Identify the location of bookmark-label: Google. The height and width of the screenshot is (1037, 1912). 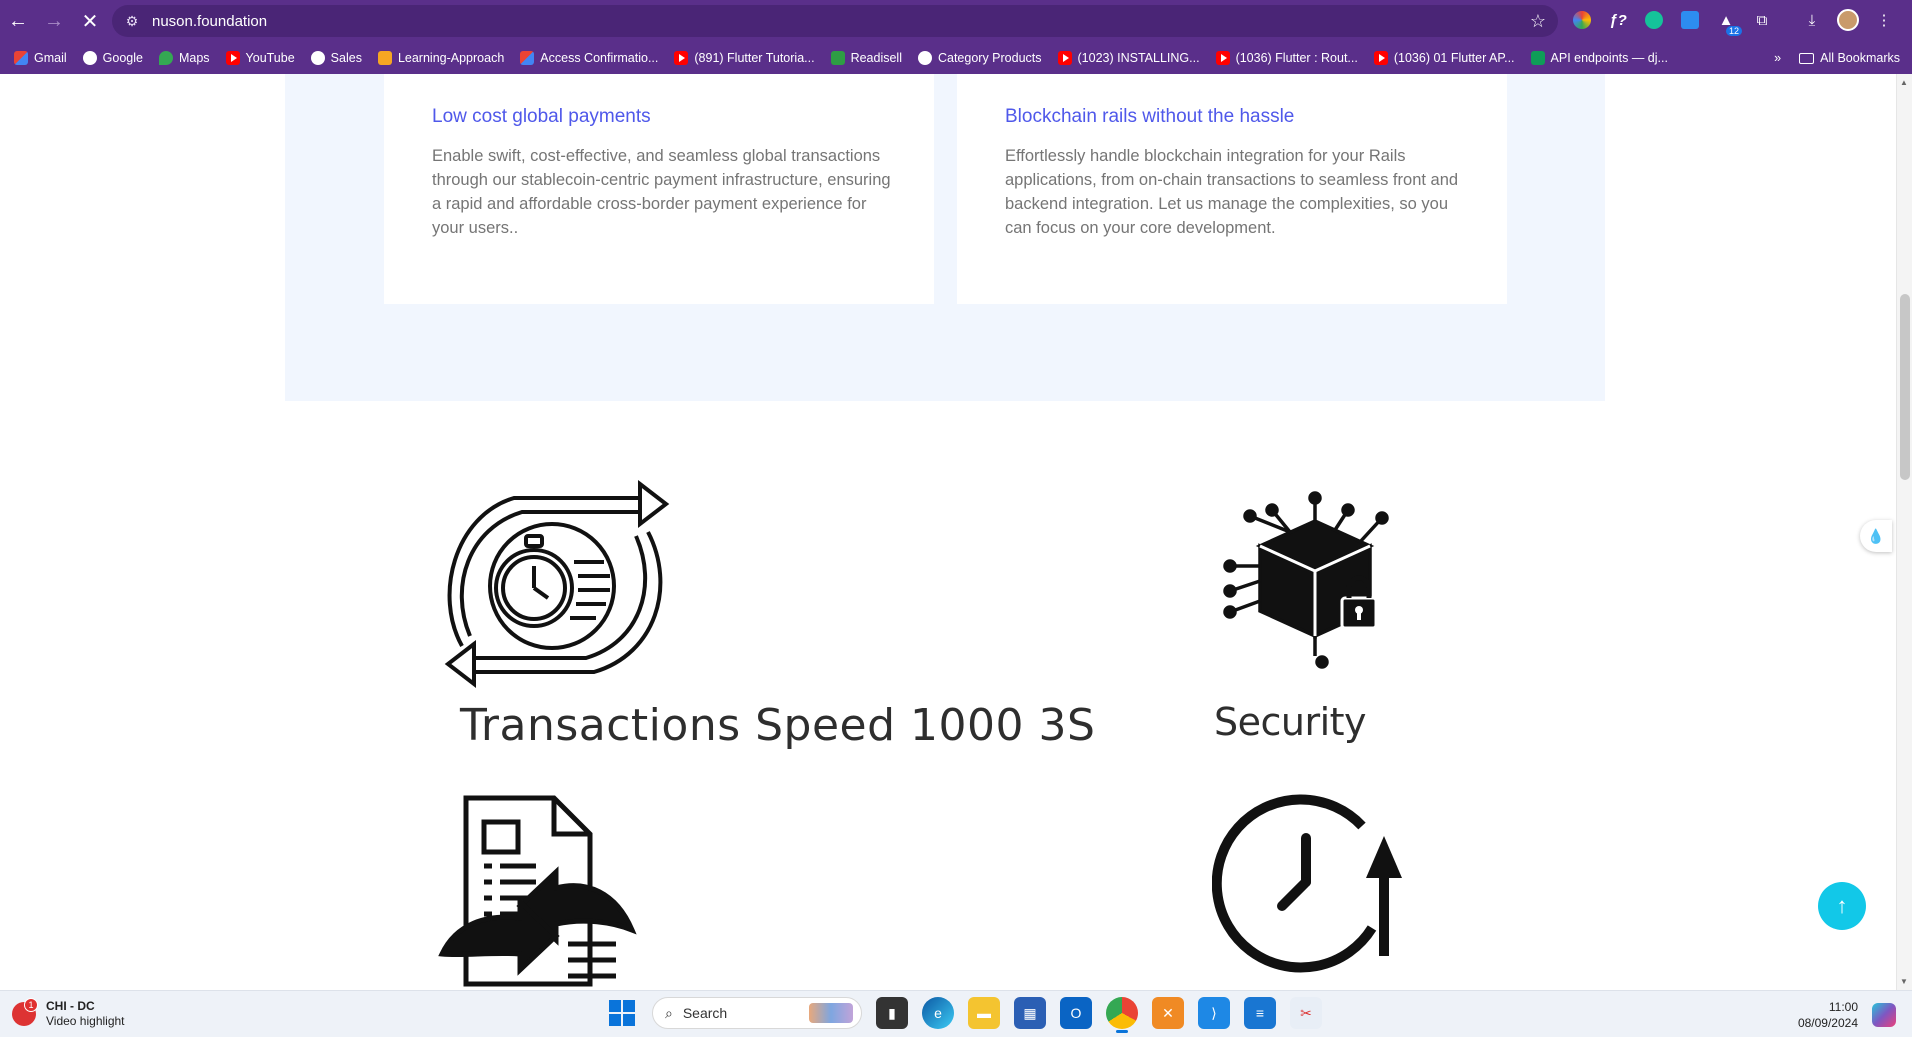
(122, 58).